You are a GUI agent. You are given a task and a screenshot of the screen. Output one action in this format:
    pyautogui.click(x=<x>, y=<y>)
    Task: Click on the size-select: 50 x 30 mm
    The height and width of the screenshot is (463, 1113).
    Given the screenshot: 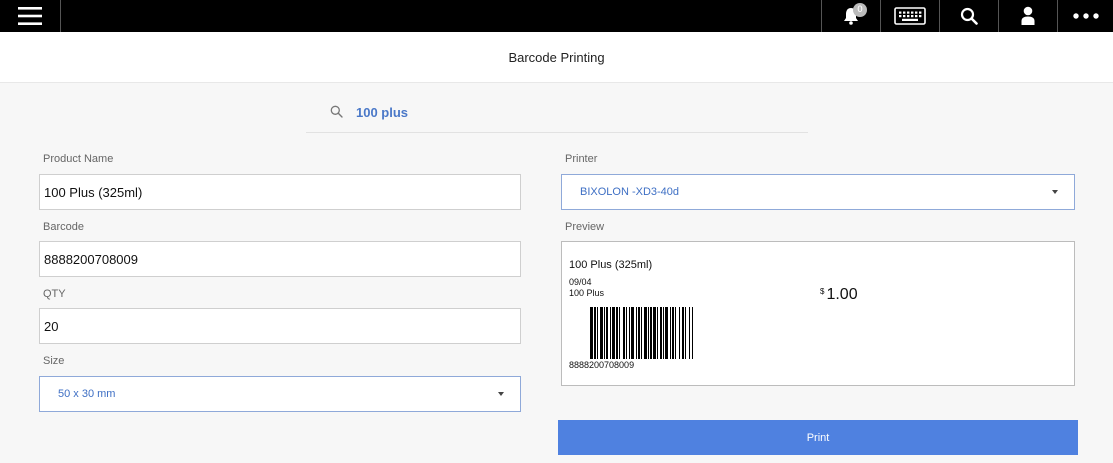 What is the action you would take?
    pyautogui.click(x=280, y=394)
    